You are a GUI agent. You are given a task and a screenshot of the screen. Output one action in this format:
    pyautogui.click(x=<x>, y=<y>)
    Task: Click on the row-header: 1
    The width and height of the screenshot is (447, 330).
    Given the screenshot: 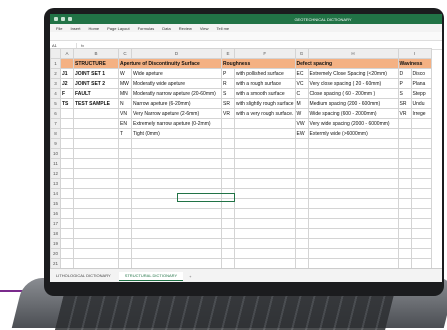 What is the action you would take?
    pyautogui.click(x=55, y=63)
    